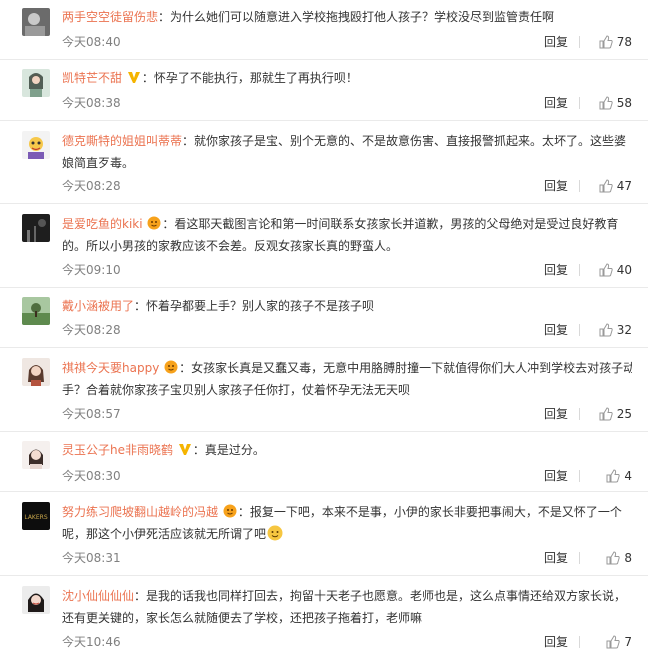 Image resolution: width=648 pixels, height=651 pixels. Describe the element at coordinates (624, 103) in the screenshot. I see `like-count: 58` at that location.